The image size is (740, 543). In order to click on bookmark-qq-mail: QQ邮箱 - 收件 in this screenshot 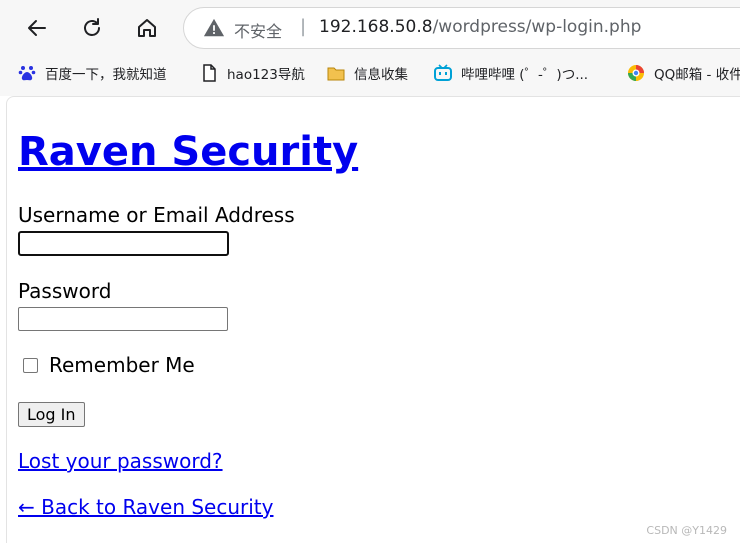, I will do `click(683, 73)`.